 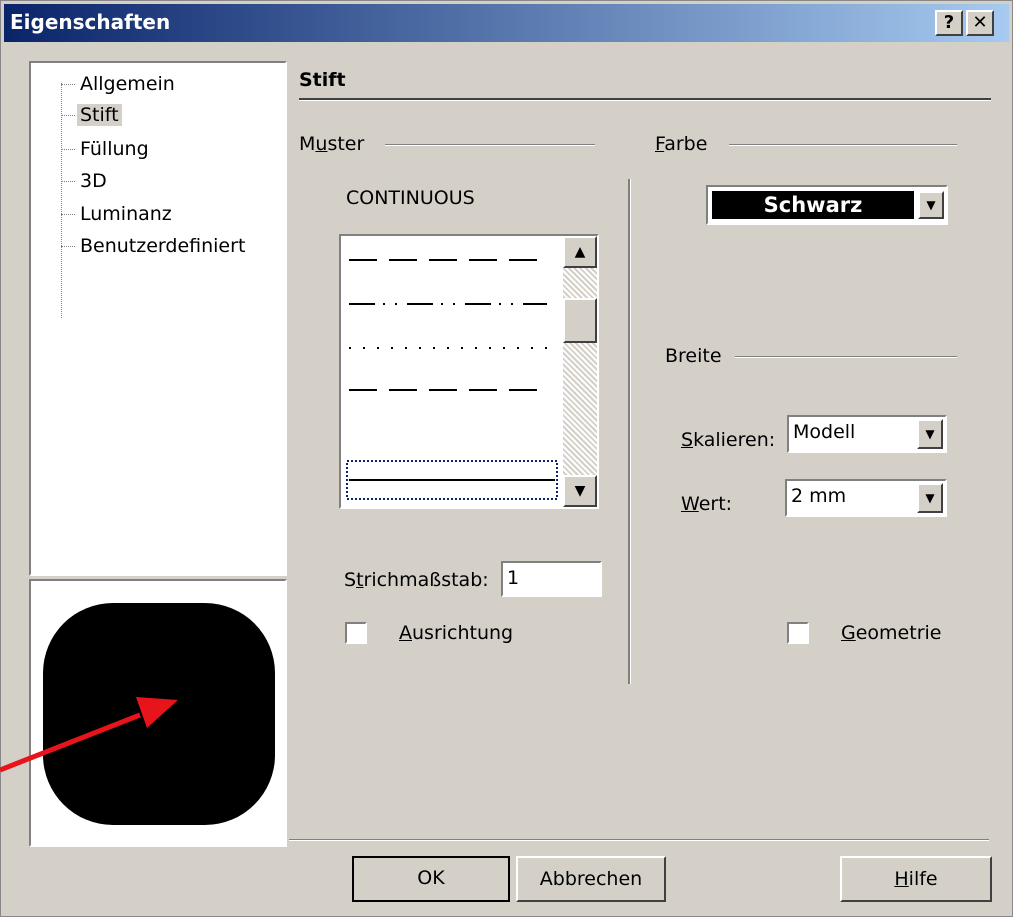 I want to click on breite-group-line, so click(x=846, y=357).